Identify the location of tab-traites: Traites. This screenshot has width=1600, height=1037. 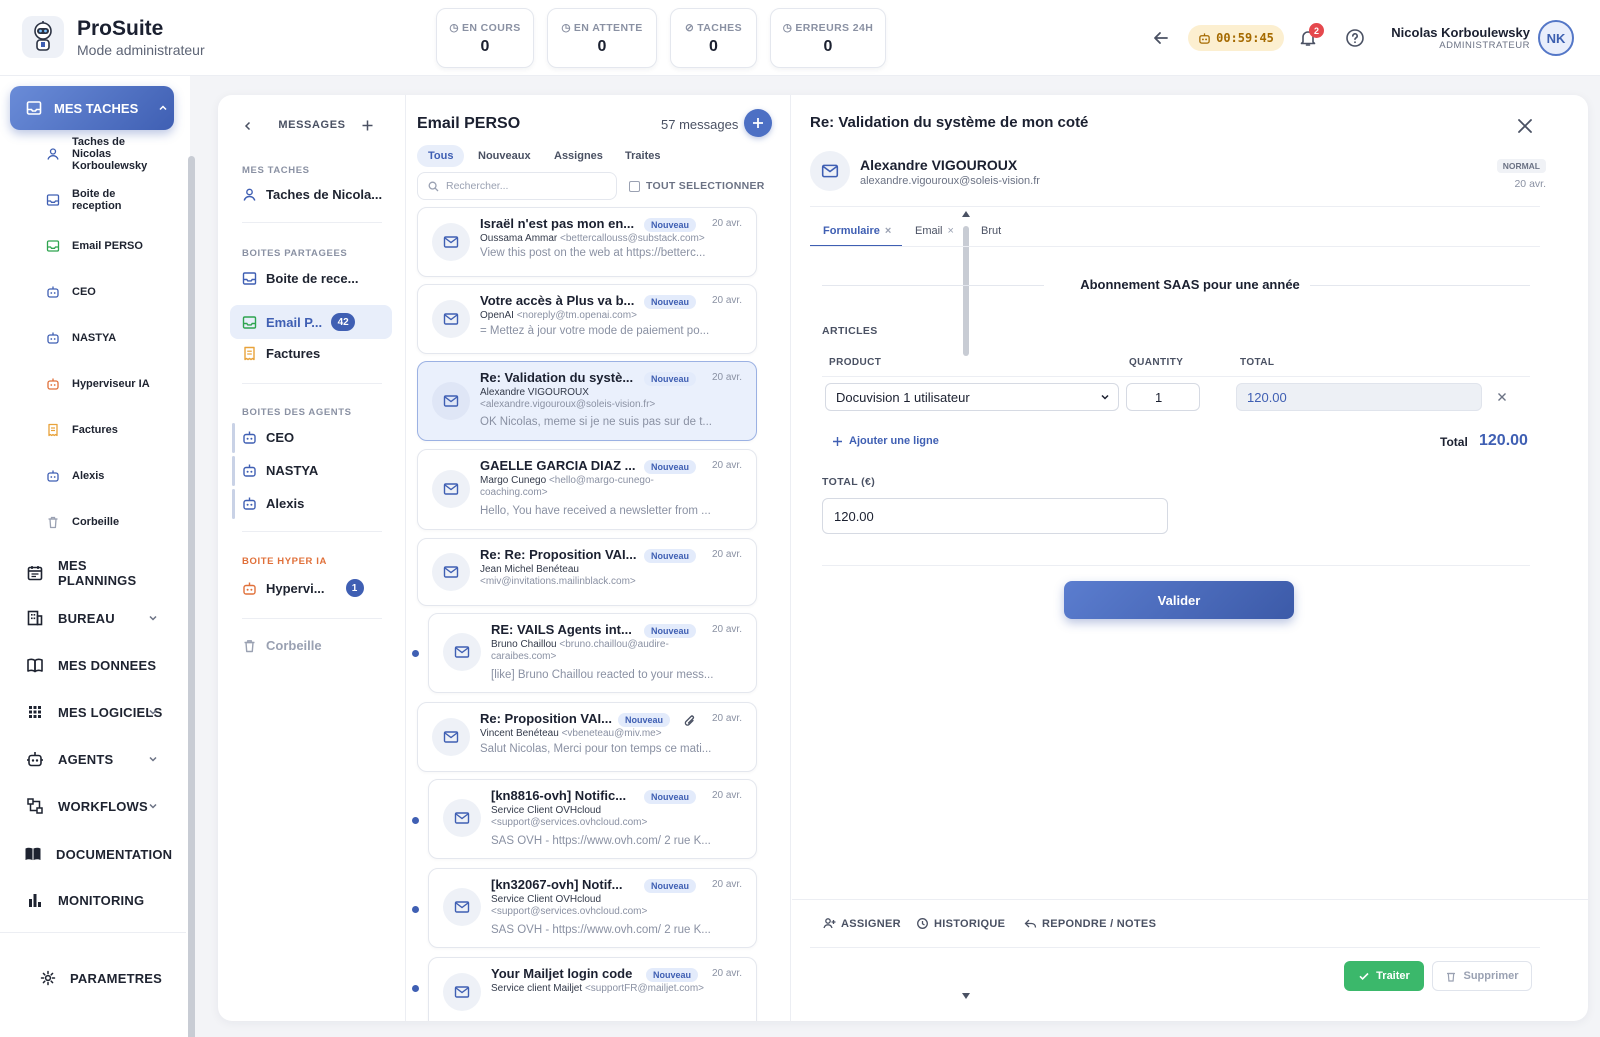
(642, 156).